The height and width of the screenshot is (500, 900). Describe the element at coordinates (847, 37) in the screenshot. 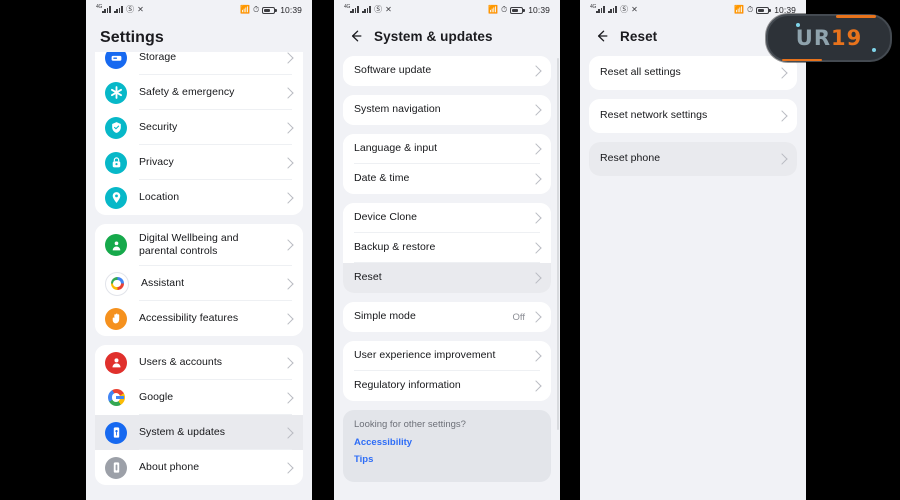

I see `watermark-text-b: 19` at that location.